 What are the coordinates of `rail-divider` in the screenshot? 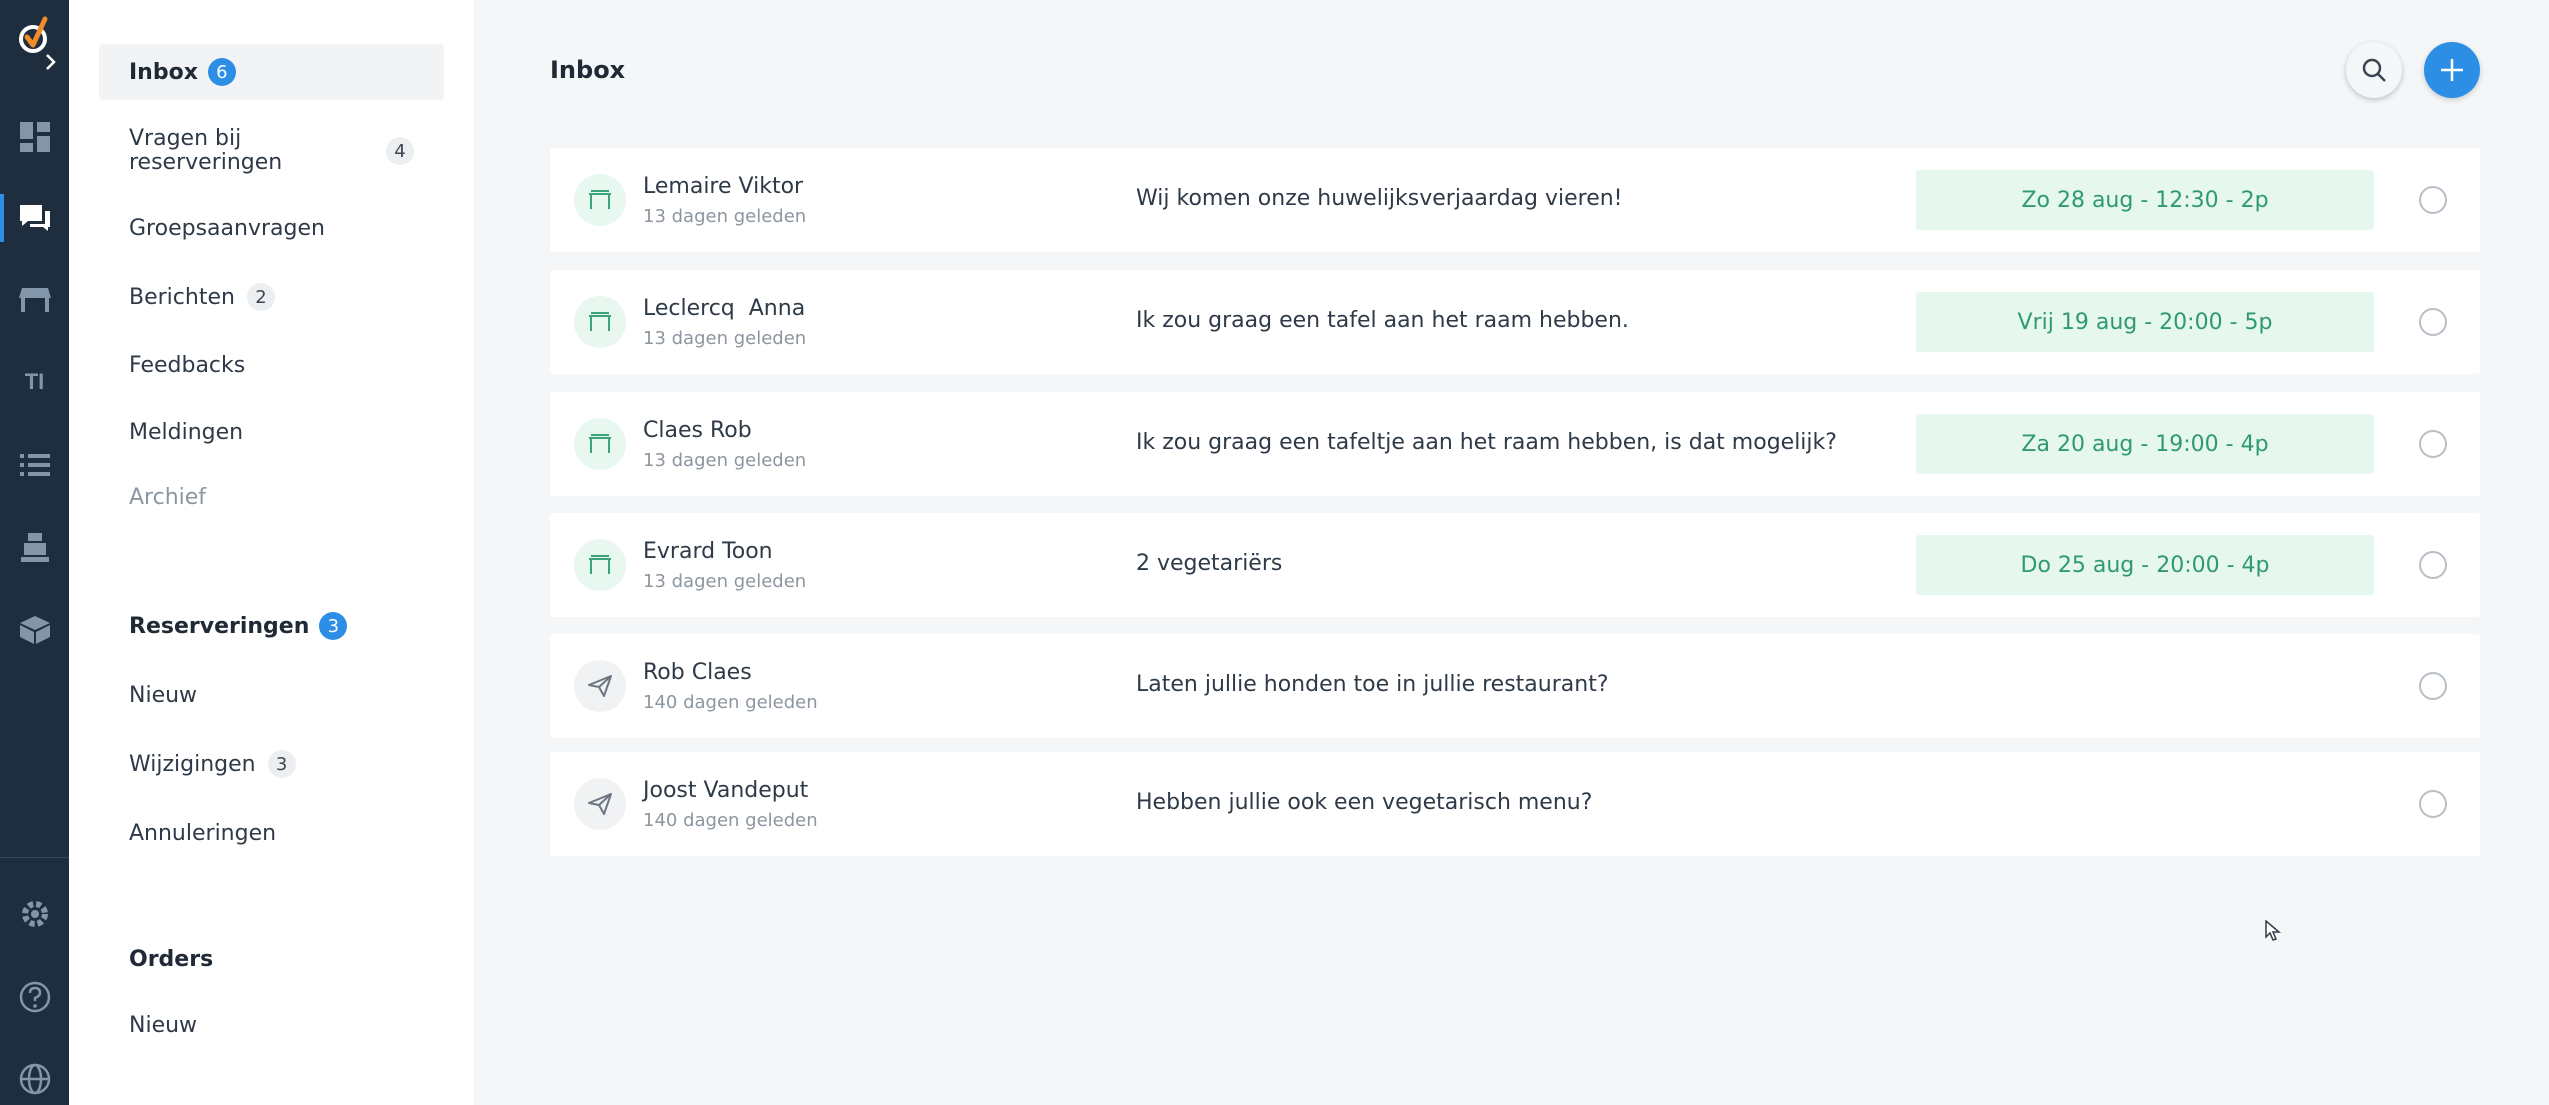 It's located at (34, 857).